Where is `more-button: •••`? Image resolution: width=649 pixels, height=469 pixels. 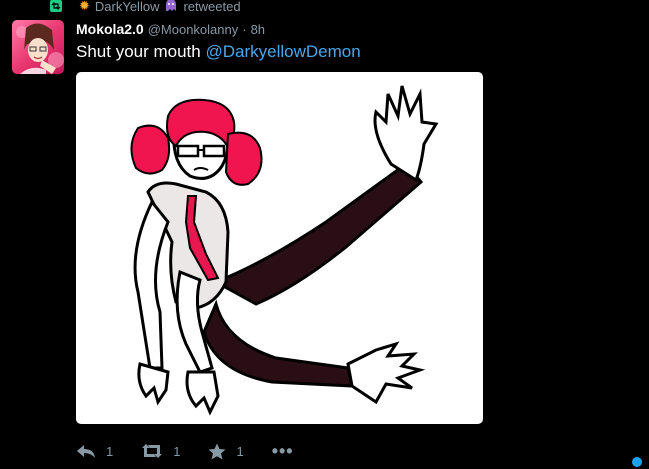 more-button: ••• is located at coordinates (283, 451).